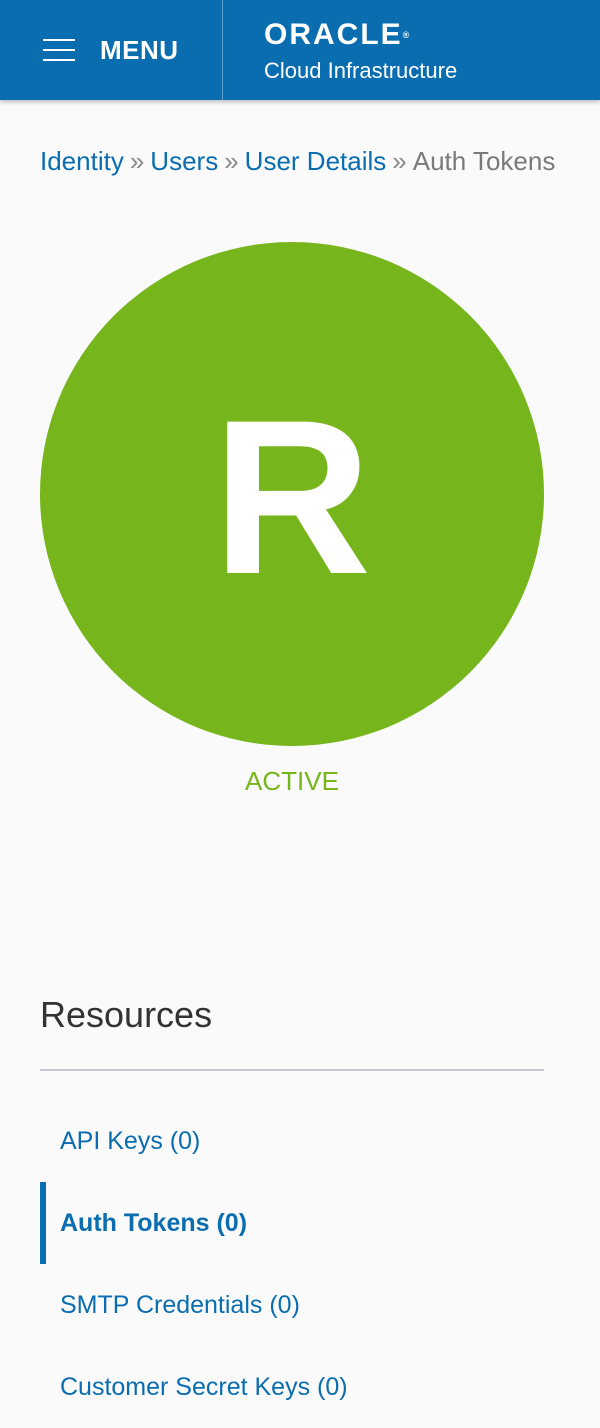 This screenshot has height=1428, width=600. Describe the element at coordinates (300, 1223) in the screenshot. I see `resource-item-auth-tokens: Auth Tokens (0)` at that location.